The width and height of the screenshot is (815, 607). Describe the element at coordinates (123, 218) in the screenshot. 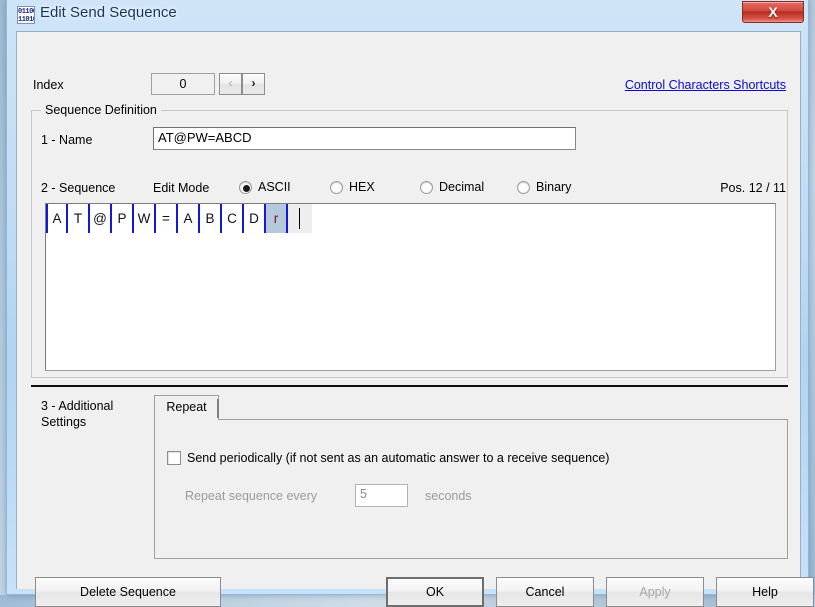

I see `sequence-cell: P` at that location.